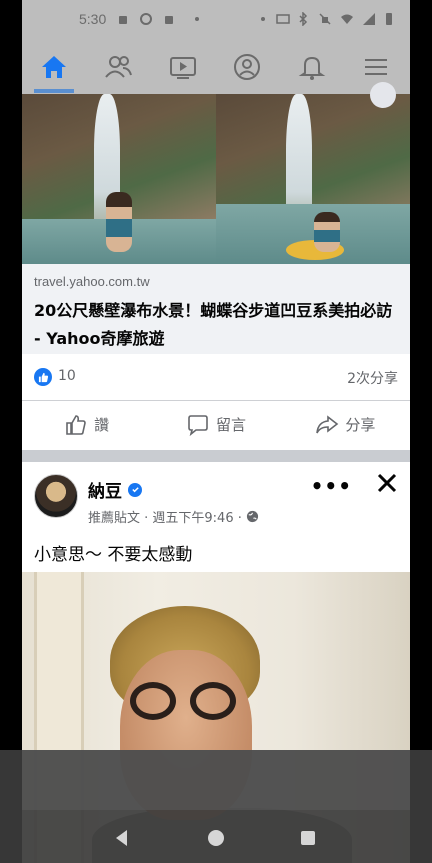  Describe the element at coordinates (303, 19) in the screenshot. I see `bluetooth-icon` at that location.